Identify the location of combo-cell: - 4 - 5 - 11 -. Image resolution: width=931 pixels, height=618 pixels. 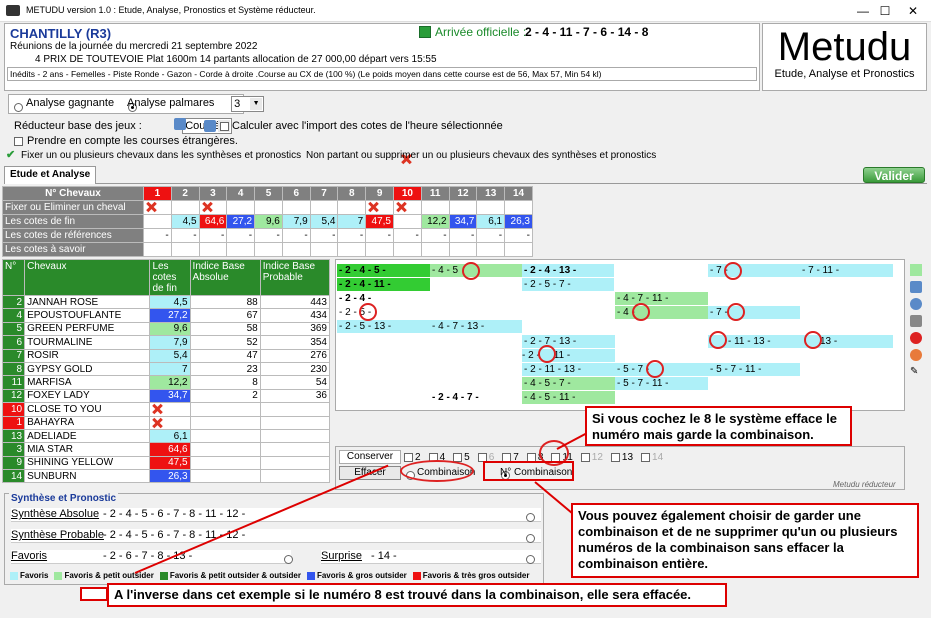
(568, 397).